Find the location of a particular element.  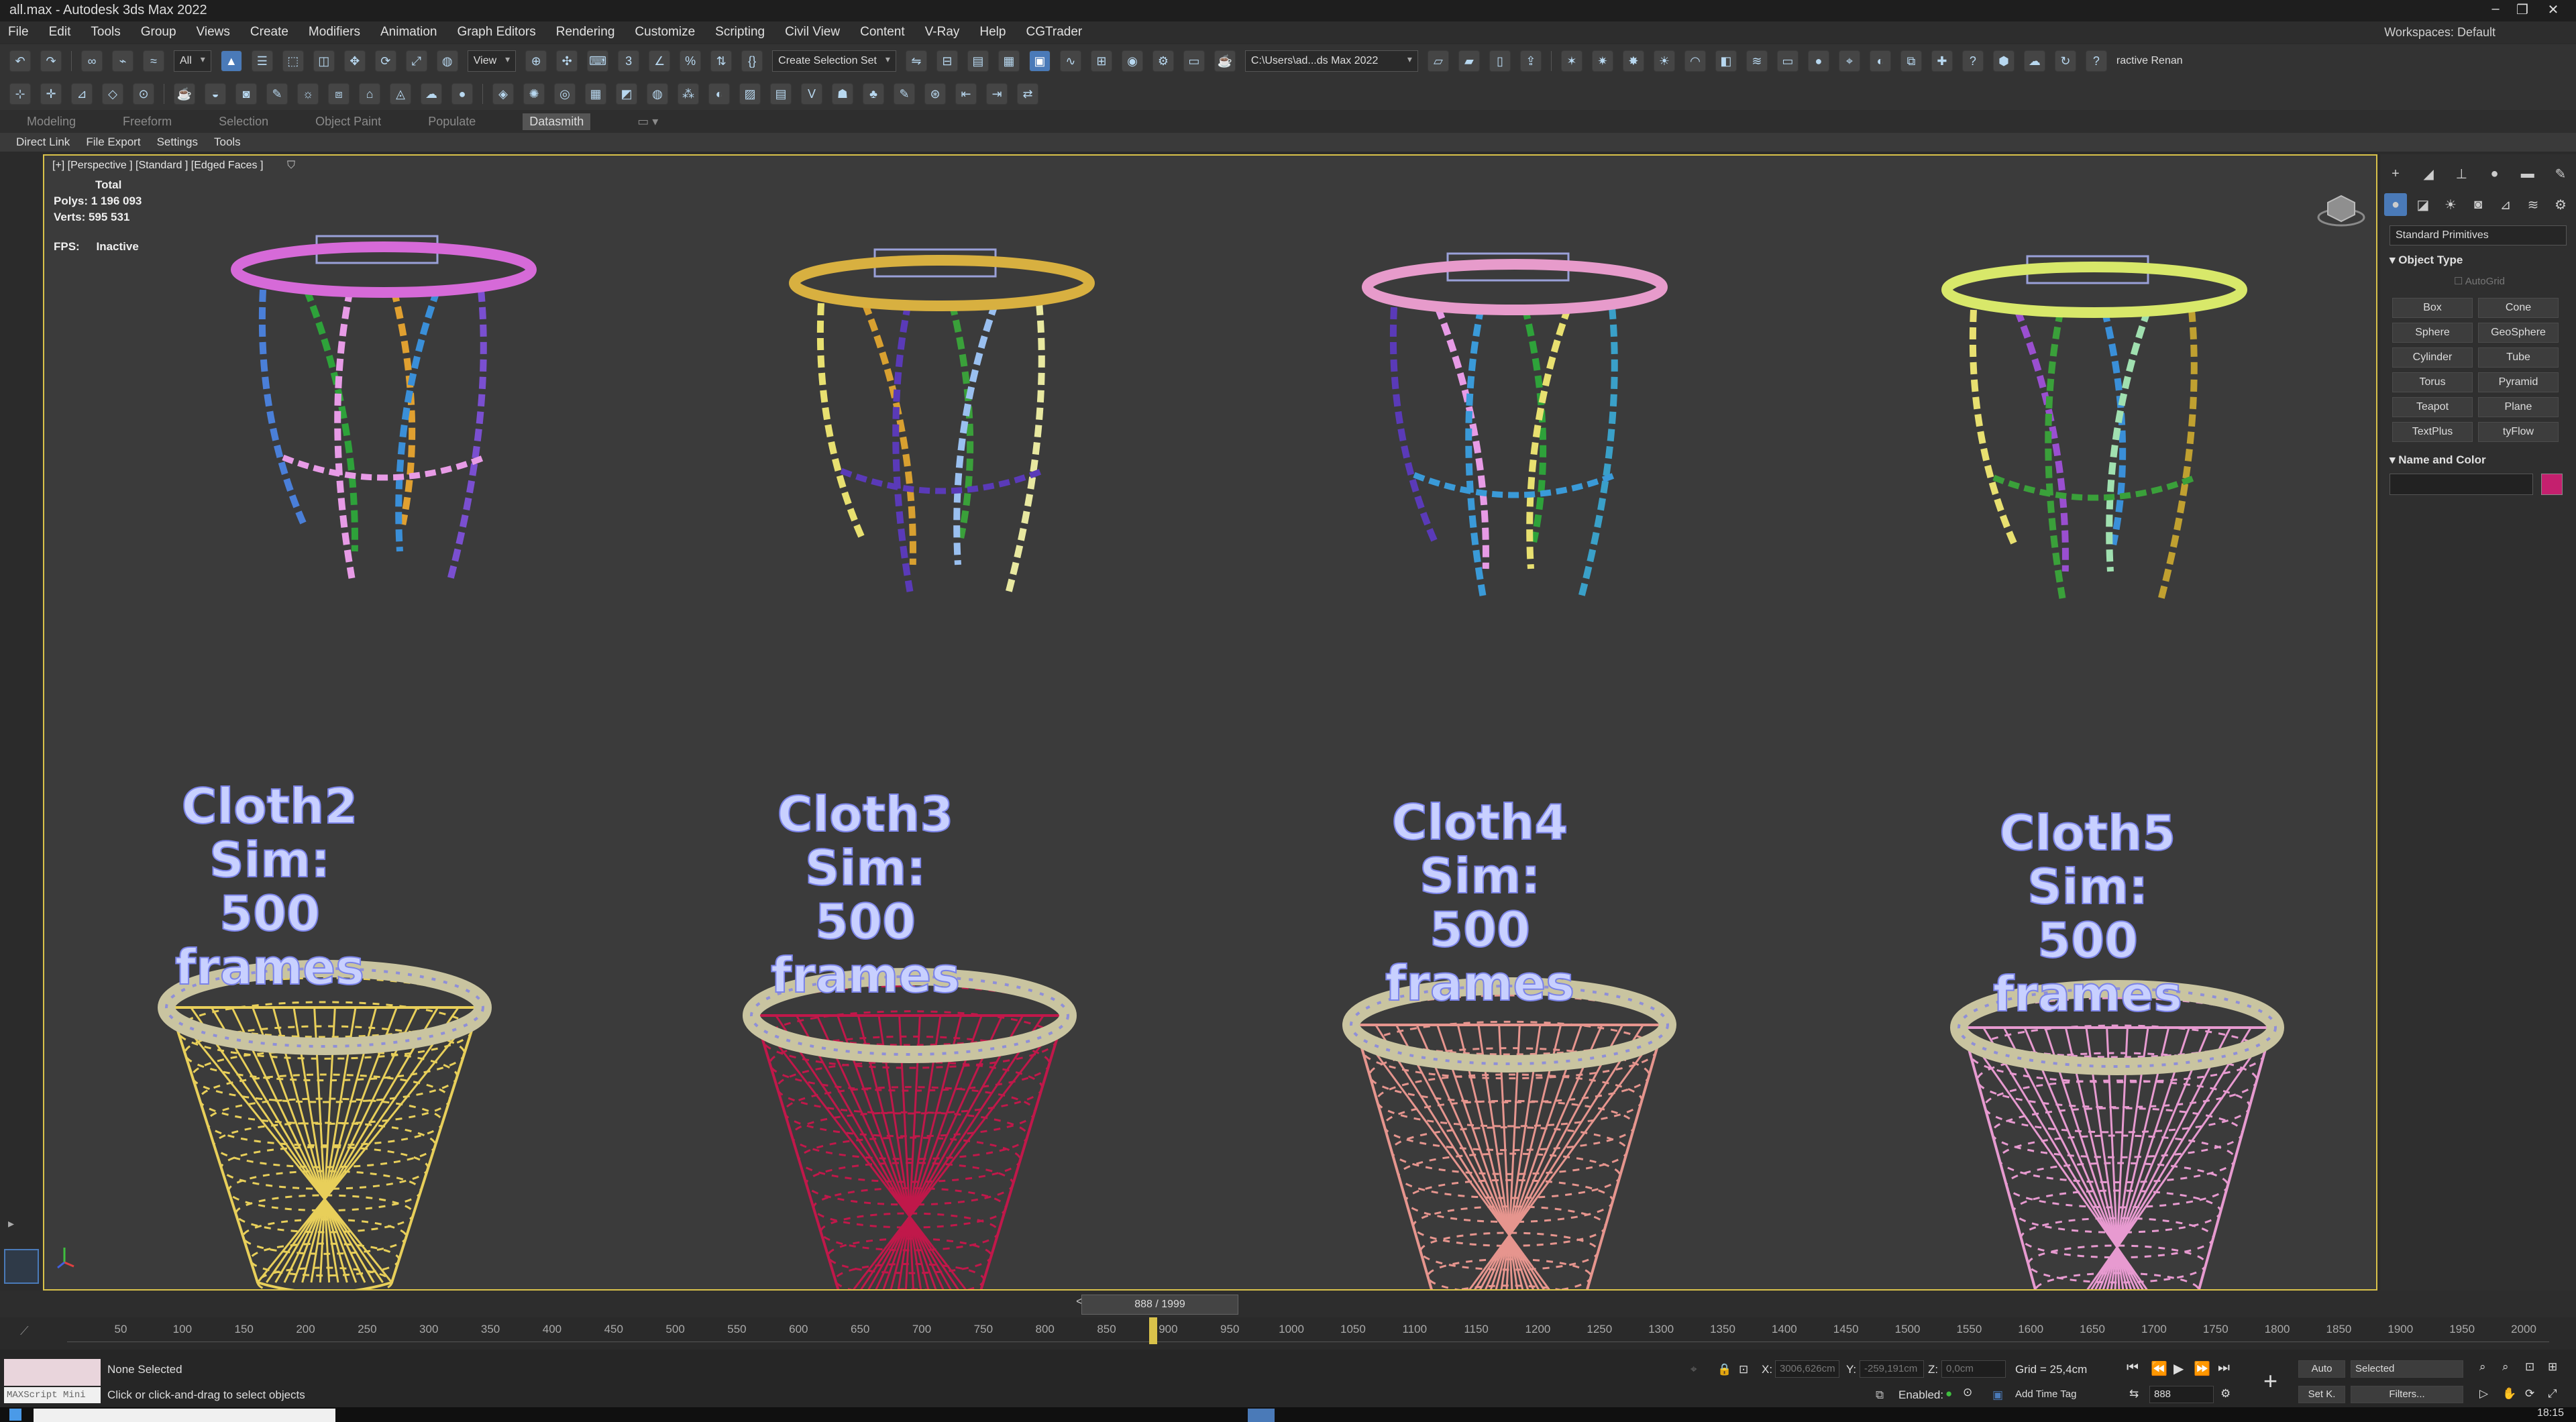

tab-freeform: Freeform is located at coordinates (147, 122).